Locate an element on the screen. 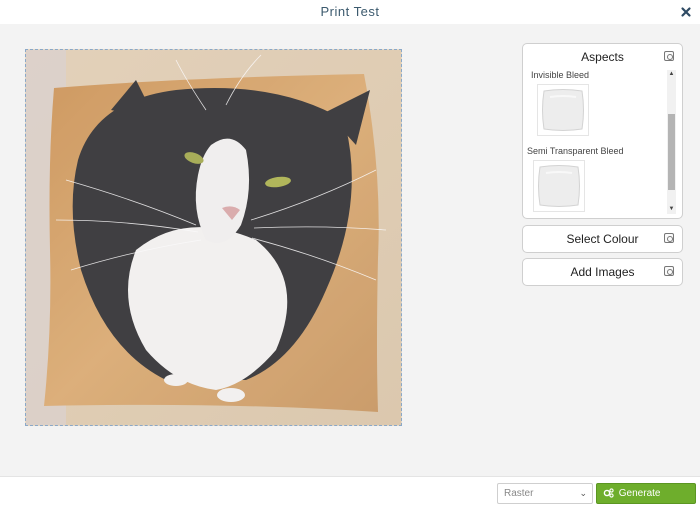 The width and height of the screenshot is (700, 508). output-mode-select: Raster ⌄ is located at coordinates (545, 493).